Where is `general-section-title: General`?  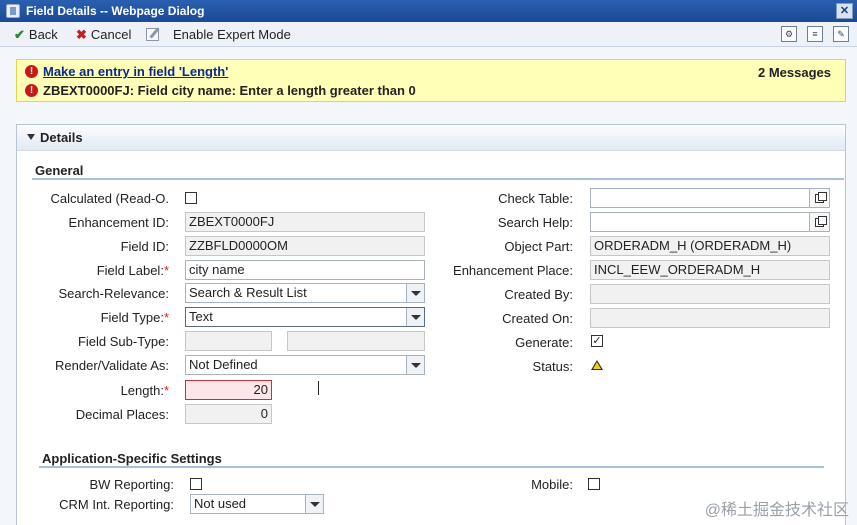
general-section-title: General is located at coordinates (59, 170).